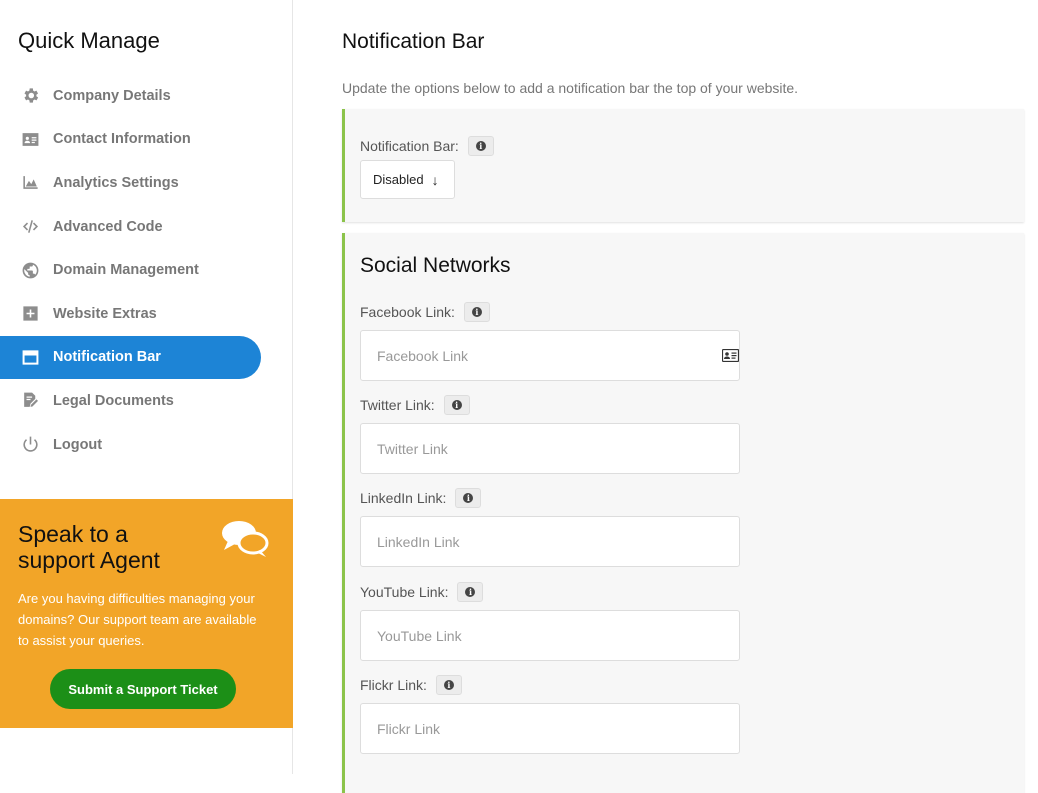 Image resolution: width=1038 pixels, height=793 pixels. I want to click on sidebar-item-logout: Logout, so click(146, 445).